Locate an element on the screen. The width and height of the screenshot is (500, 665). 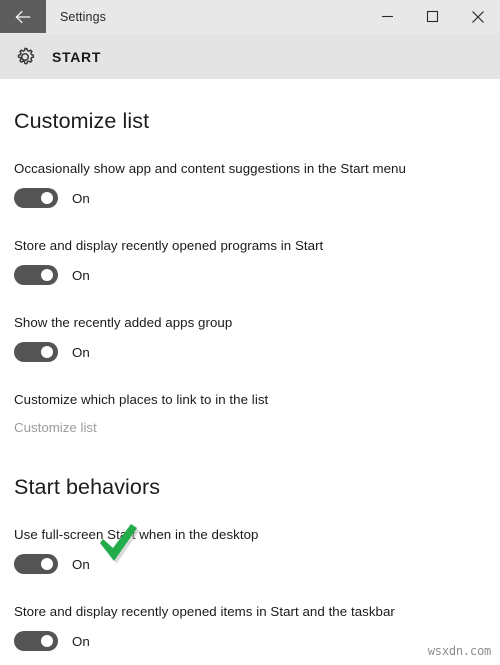
section-heading-customize-list: Customize list is located at coordinates (82, 121).